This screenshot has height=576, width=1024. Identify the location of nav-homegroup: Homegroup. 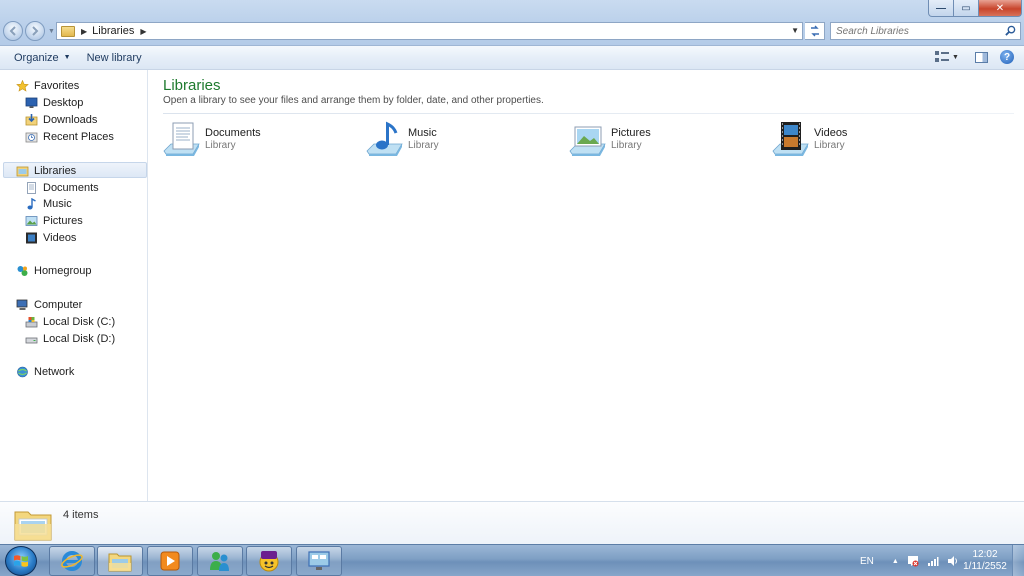
(53, 270).